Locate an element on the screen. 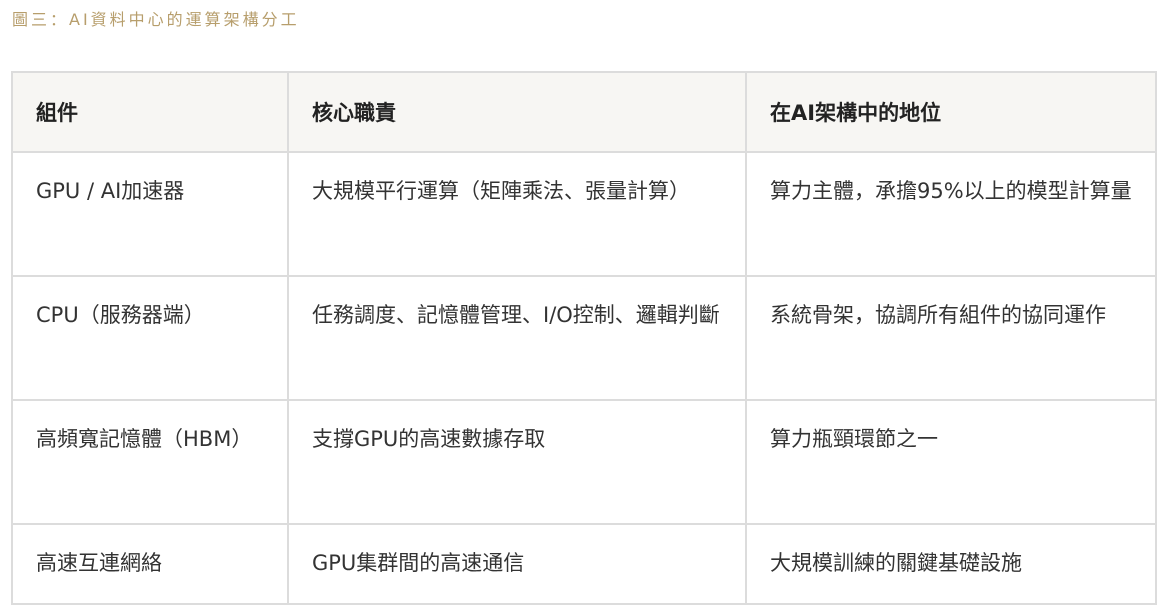 Image resolution: width=1162 pixels, height=609 pixels. cell-role-in-ai: 算力瓶頸環節之一 is located at coordinates (951, 462).